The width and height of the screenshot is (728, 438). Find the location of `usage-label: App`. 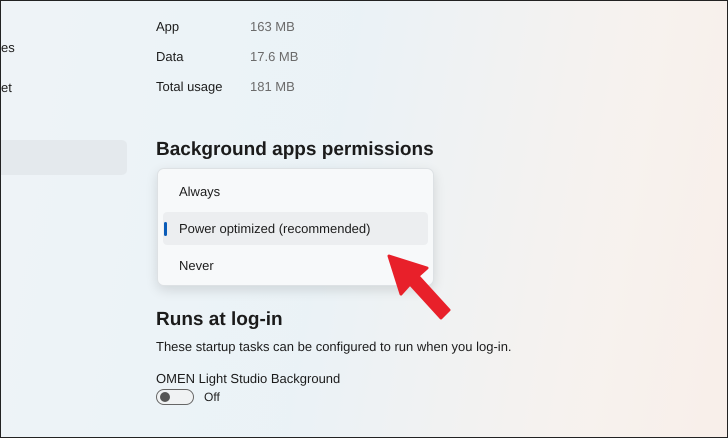

usage-label: App is located at coordinates (168, 26).